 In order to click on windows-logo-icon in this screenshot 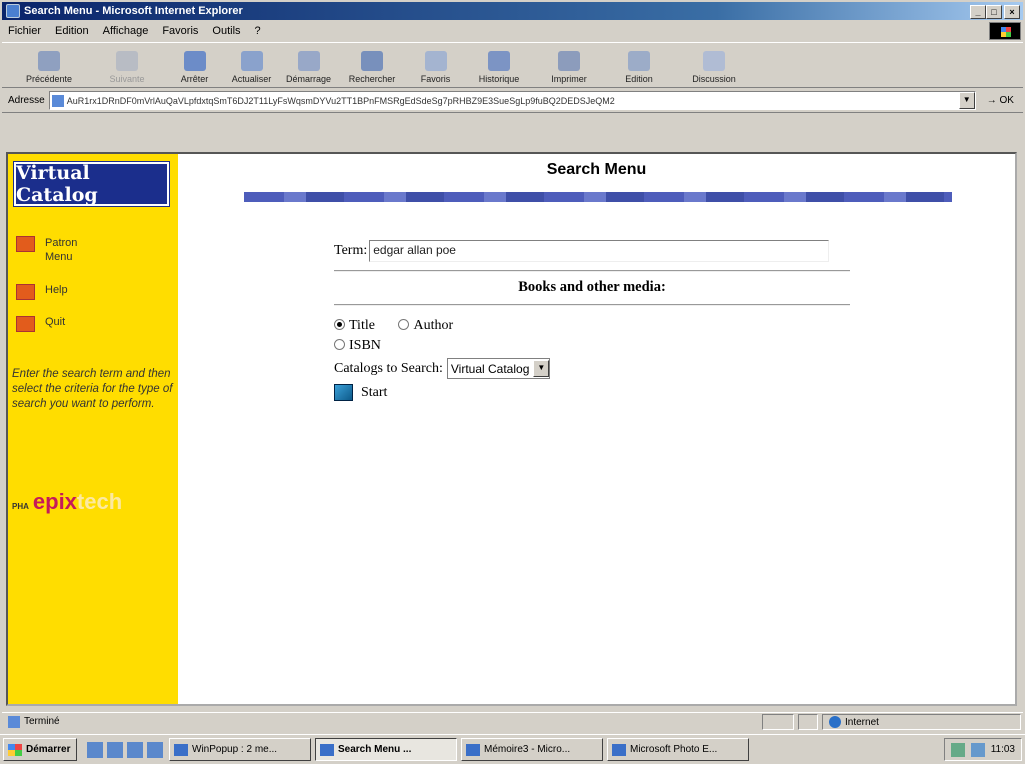, I will do `click(1005, 31)`.